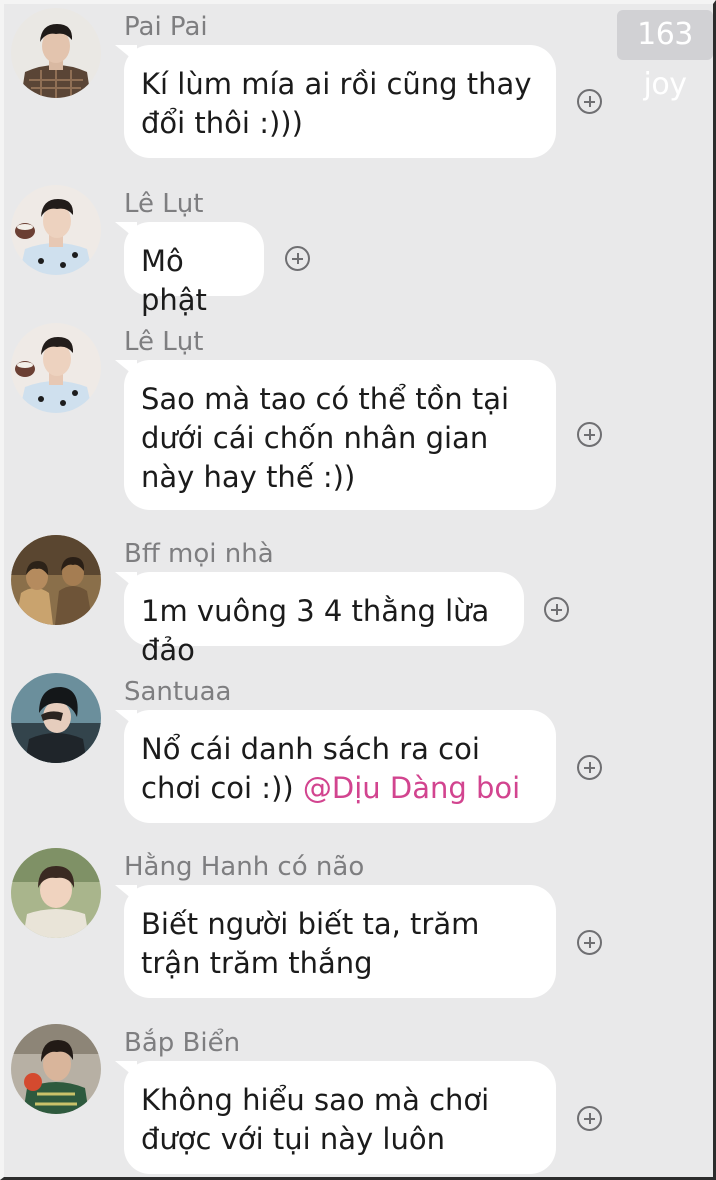  I want to click on avatar-man-beanie-icon, so click(56, 718).